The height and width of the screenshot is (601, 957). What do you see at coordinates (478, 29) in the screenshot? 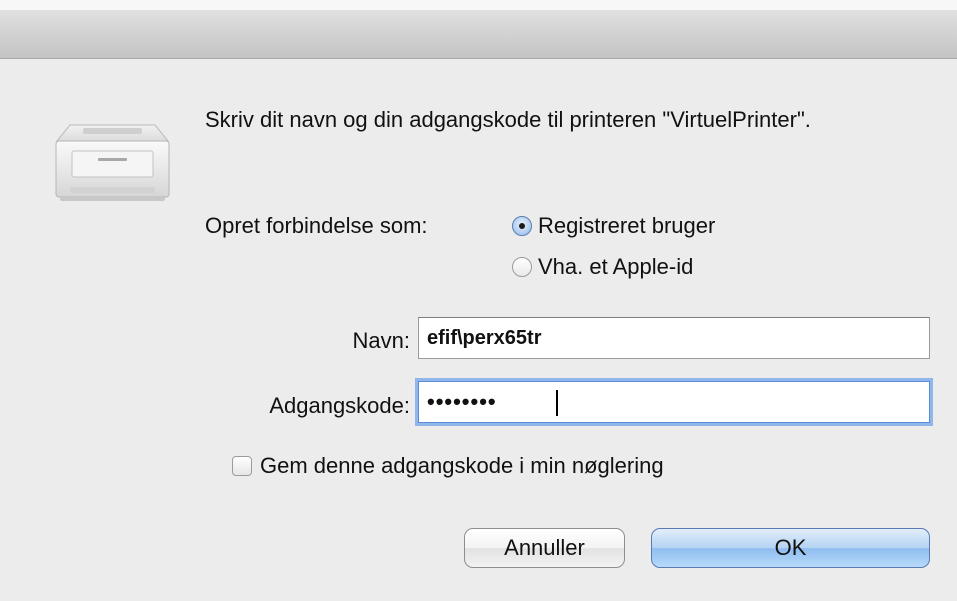
I see `title-bar` at bounding box center [478, 29].